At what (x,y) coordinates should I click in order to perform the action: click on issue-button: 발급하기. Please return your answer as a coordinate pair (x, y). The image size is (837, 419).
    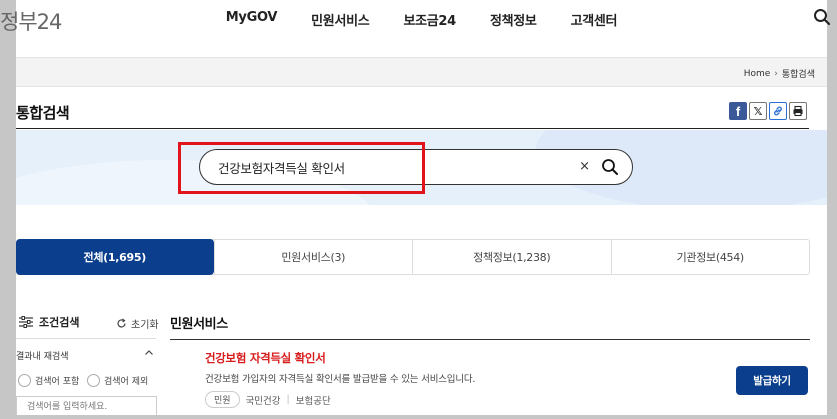
    Looking at the image, I should click on (772, 380).